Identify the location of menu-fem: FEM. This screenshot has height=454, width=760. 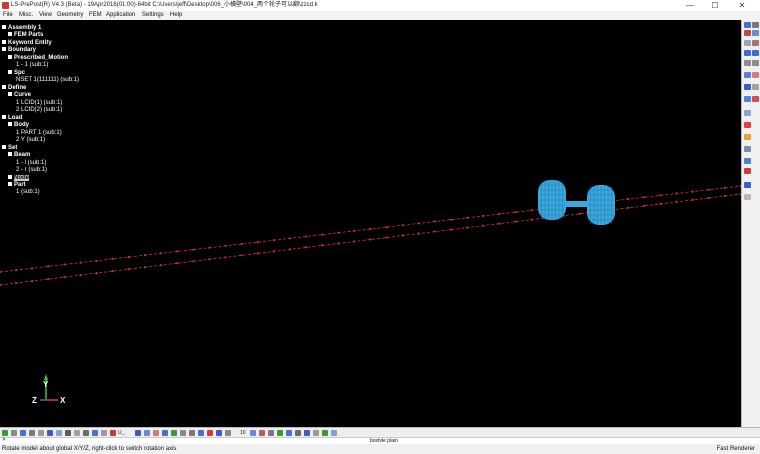
(95, 15).